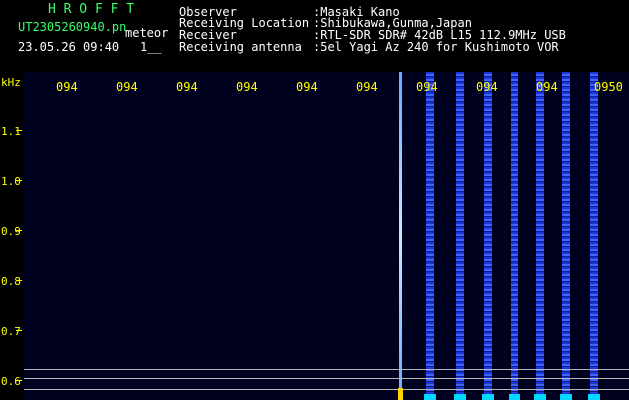 Image resolution: width=629 pixels, height=400 pixels. I want to click on antenna-value: :5el Yagi Az 240 for Kushimoto VOR, so click(436, 47).